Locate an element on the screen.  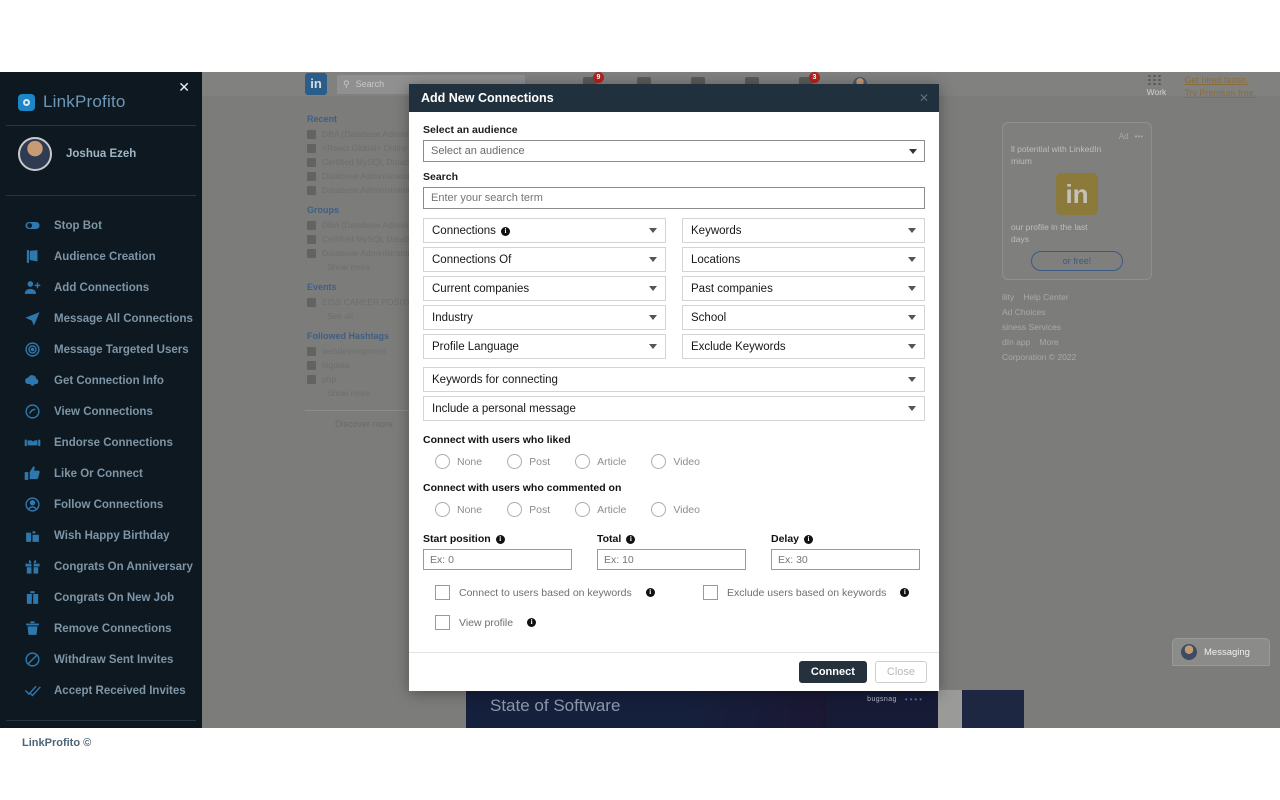
sidebar-close-button: ✕ is located at coordinates (184, 87).